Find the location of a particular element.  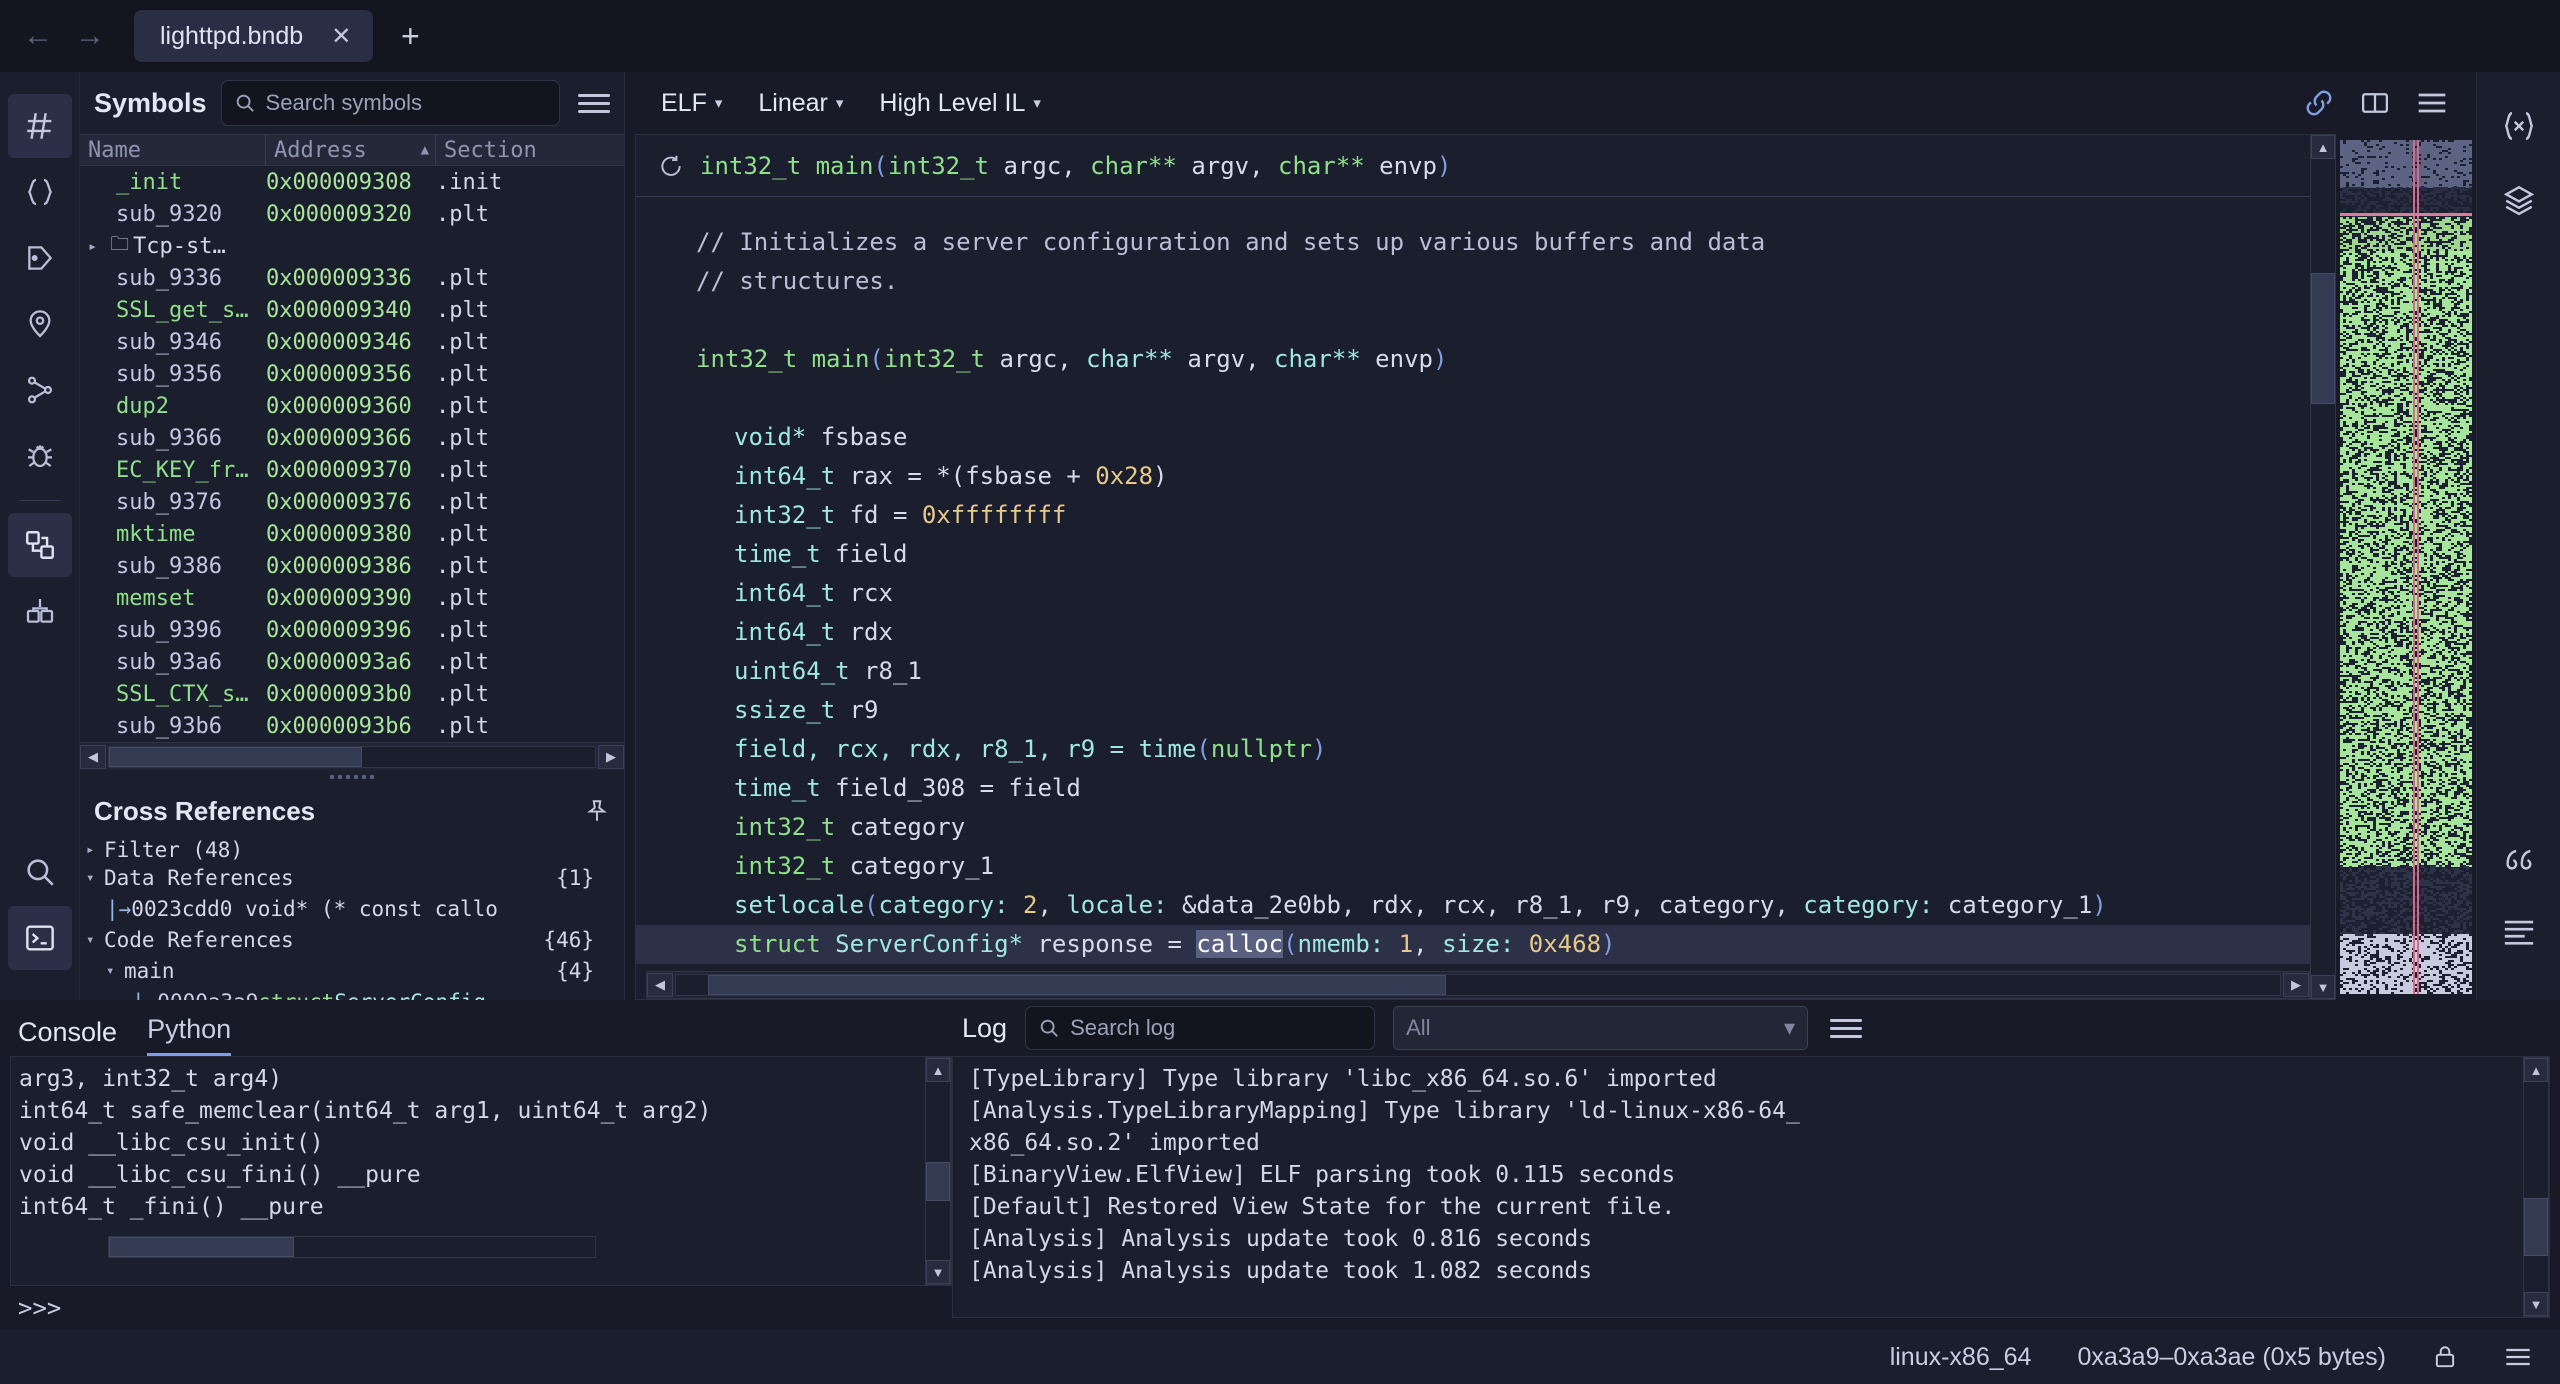

variables-icon is located at coordinates (2519, 126).